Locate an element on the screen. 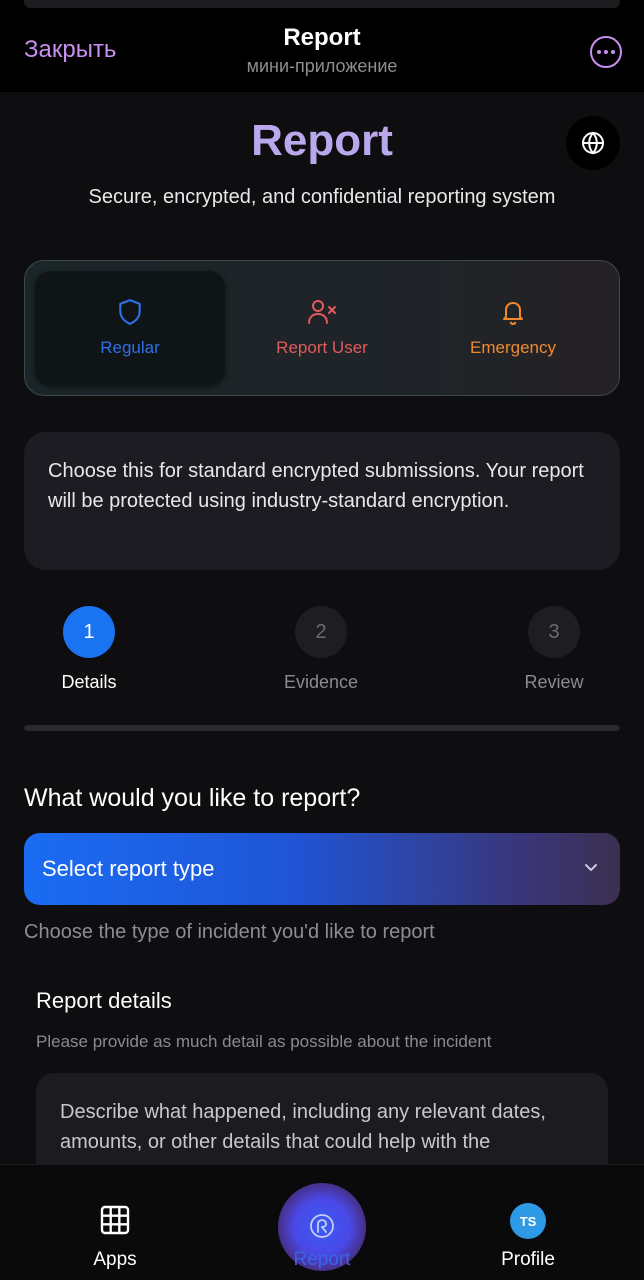 The width and height of the screenshot is (644, 1280). tab-apps: Apps is located at coordinates (115, 1222).